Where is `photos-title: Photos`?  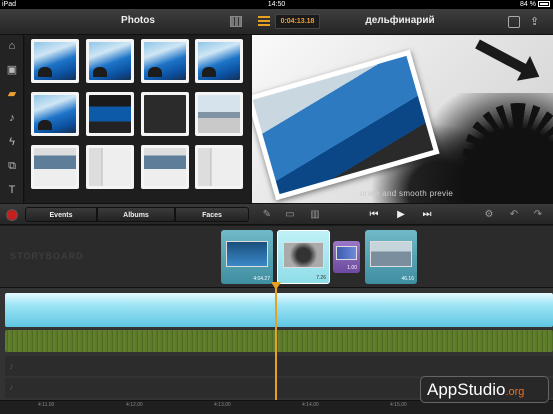
photos-title: Photos is located at coordinates (138, 20).